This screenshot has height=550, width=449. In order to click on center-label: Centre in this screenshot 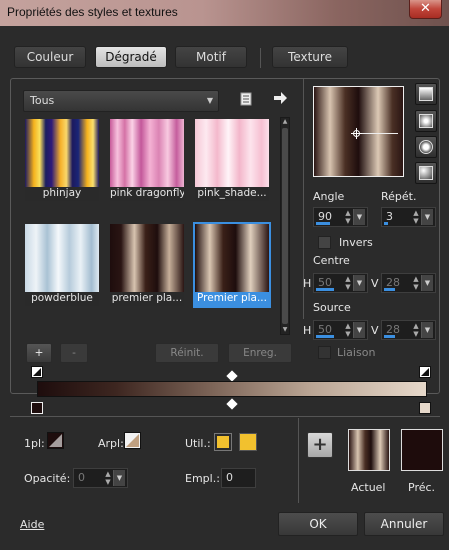, I will do `click(331, 260)`.